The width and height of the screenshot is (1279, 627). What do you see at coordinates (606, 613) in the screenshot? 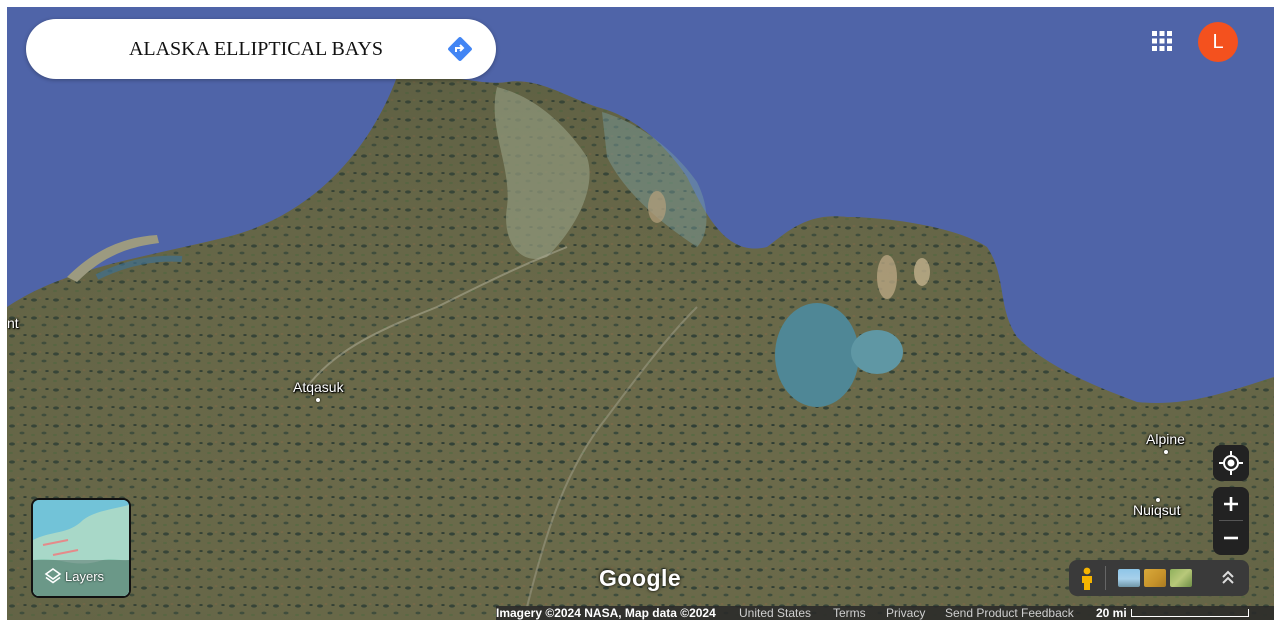
I see `imagery-credit: Imagery ©2024 NASA, Map data ©2024` at bounding box center [606, 613].